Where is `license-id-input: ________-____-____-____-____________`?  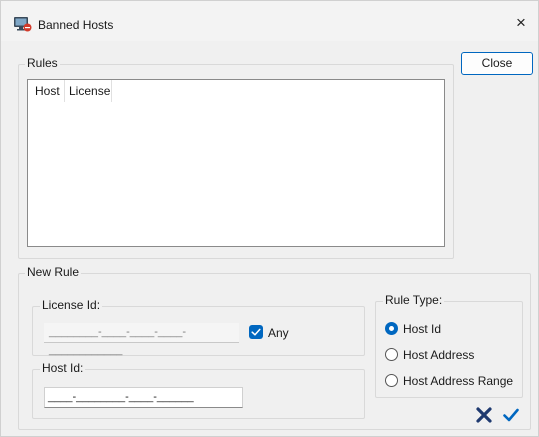 license-id-input: ________-____-____-____-____________ is located at coordinates (141, 339).